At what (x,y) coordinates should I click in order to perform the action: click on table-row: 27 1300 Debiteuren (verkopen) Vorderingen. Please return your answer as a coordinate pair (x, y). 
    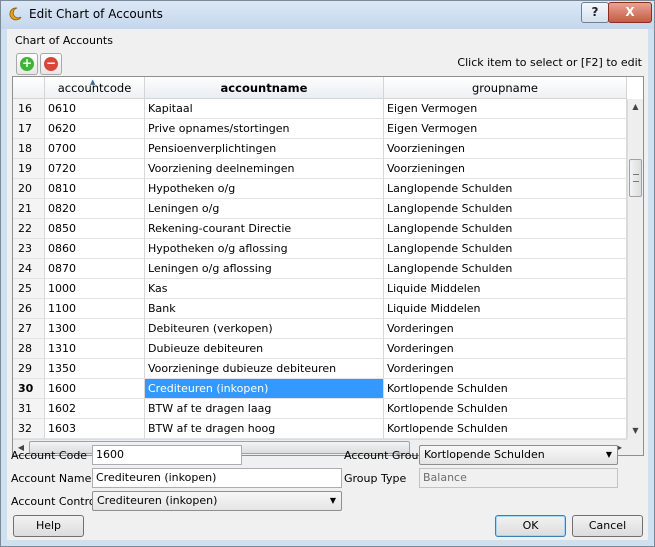
    Looking at the image, I should click on (320, 329).